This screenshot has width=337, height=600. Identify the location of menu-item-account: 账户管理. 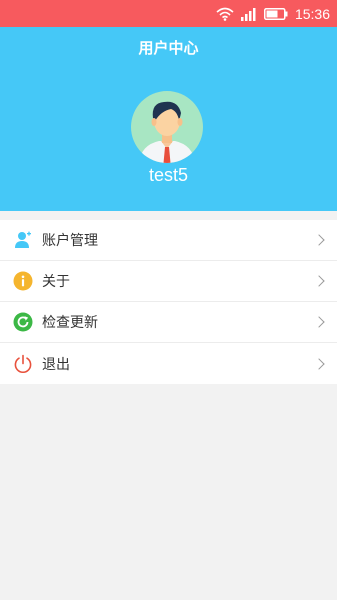
(168, 240).